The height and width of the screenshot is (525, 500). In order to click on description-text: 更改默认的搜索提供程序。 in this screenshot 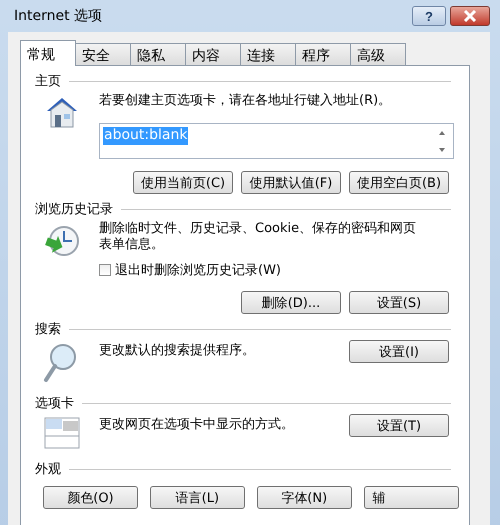, I will do `click(177, 350)`.